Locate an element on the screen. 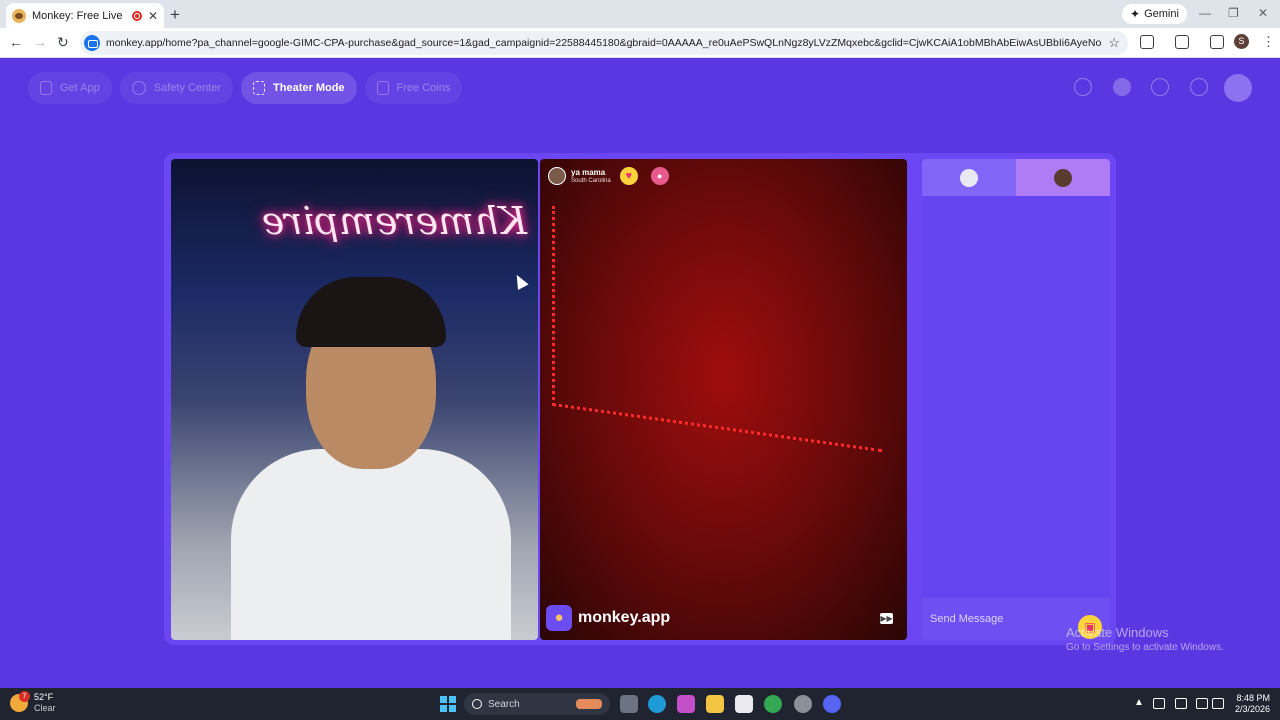  new-tab-button: + is located at coordinates (175, 15).